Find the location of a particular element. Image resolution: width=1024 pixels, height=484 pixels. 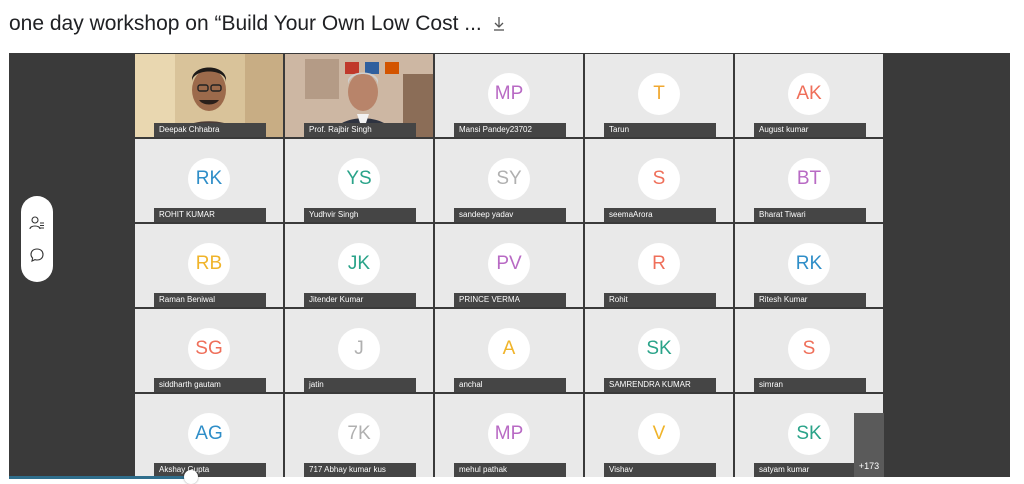

participant-tile: RK ROHIT KUMAR is located at coordinates (209, 180).